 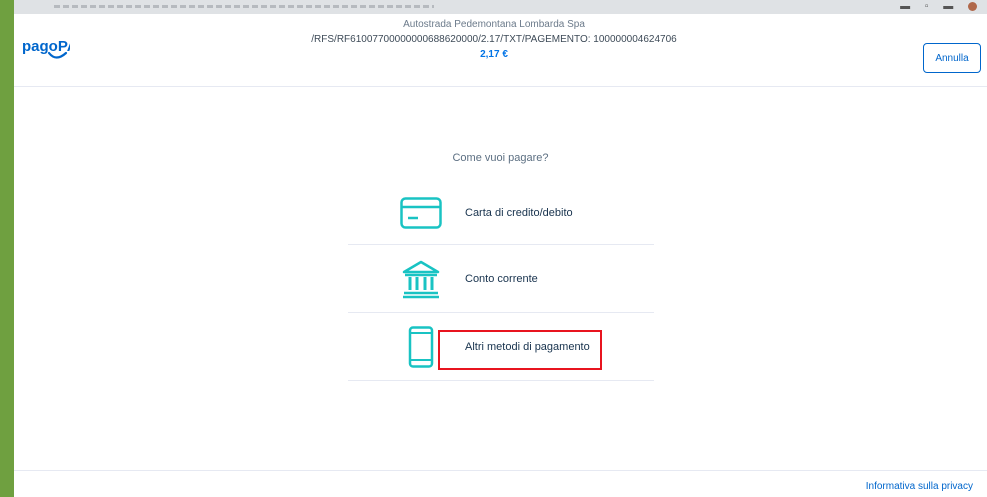 What do you see at coordinates (938, 6) in the screenshot?
I see `browser-controls: ▬ ▫ ▬` at bounding box center [938, 6].